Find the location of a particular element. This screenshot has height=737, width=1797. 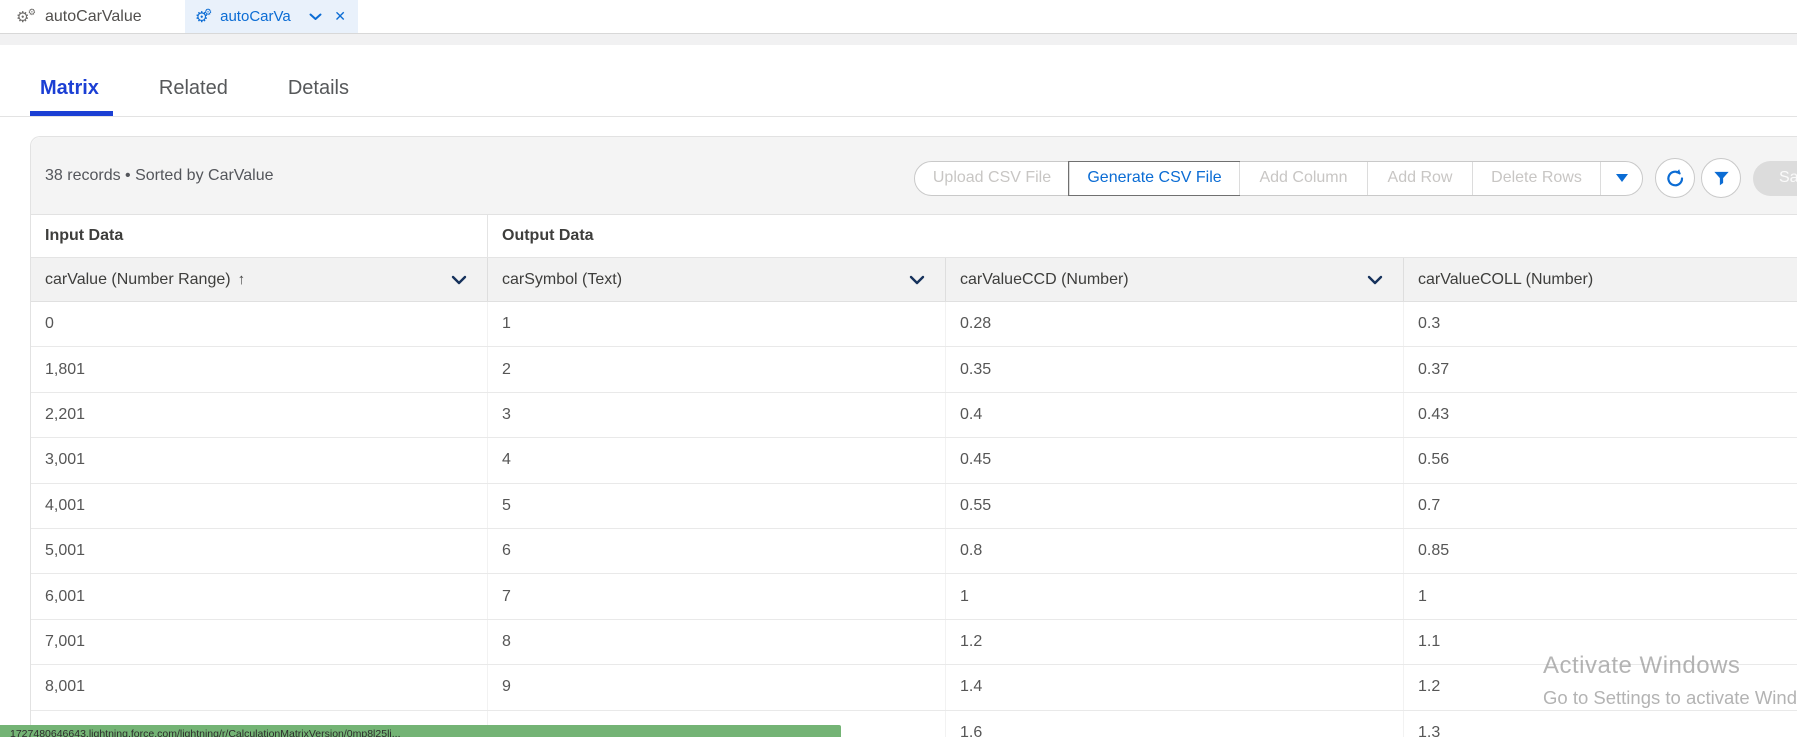

table-cell: 0 is located at coordinates (259, 324).